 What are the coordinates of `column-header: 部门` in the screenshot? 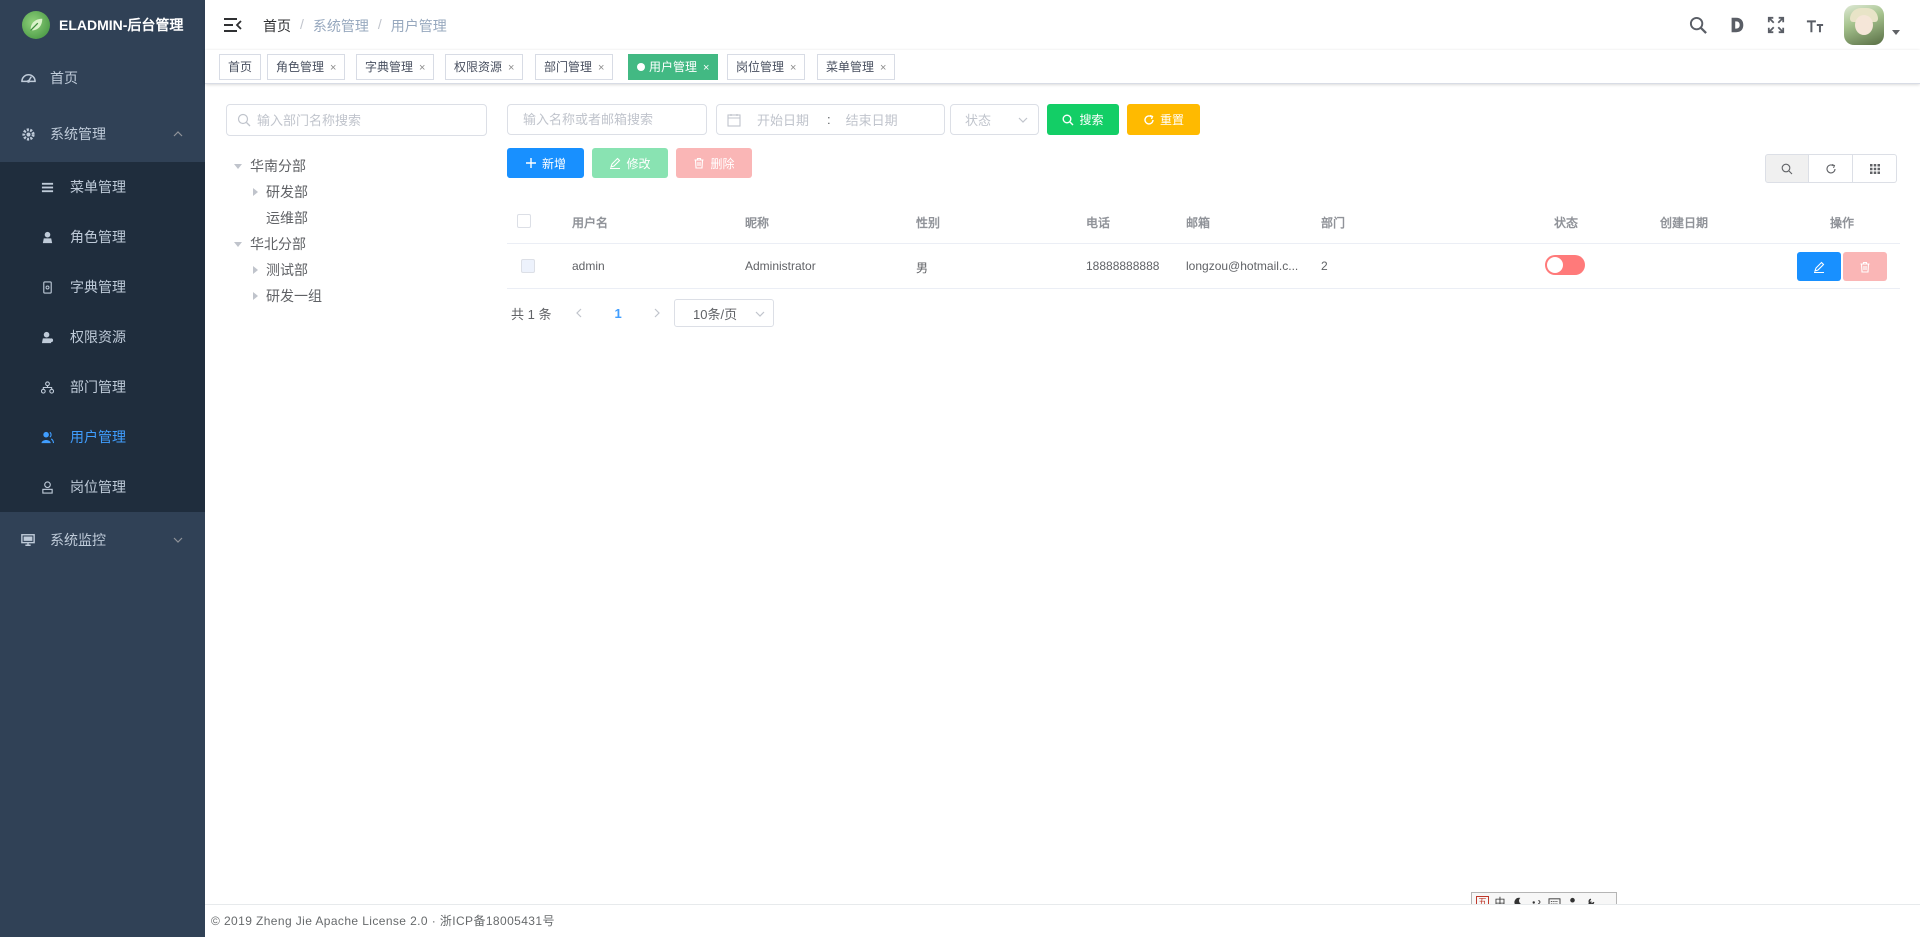 It's located at (1333, 223).